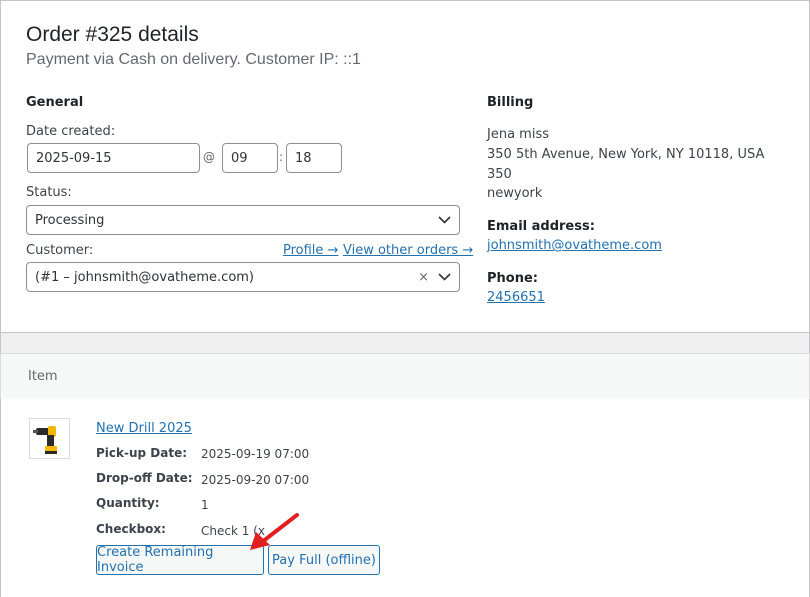 This screenshot has width=810, height=597. What do you see at coordinates (516, 297) in the screenshot?
I see `phone-link: 2456651` at bounding box center [516, 297].